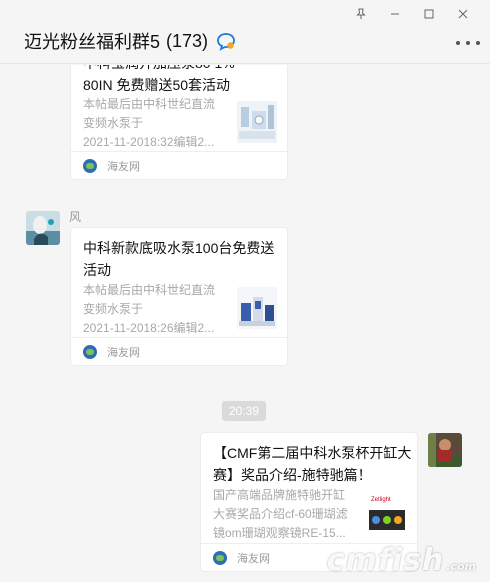 This screenshot has width=490, height=582. I want to click on card-title-line: 中科宝润井加压泵80 1%, so click(183, 69).